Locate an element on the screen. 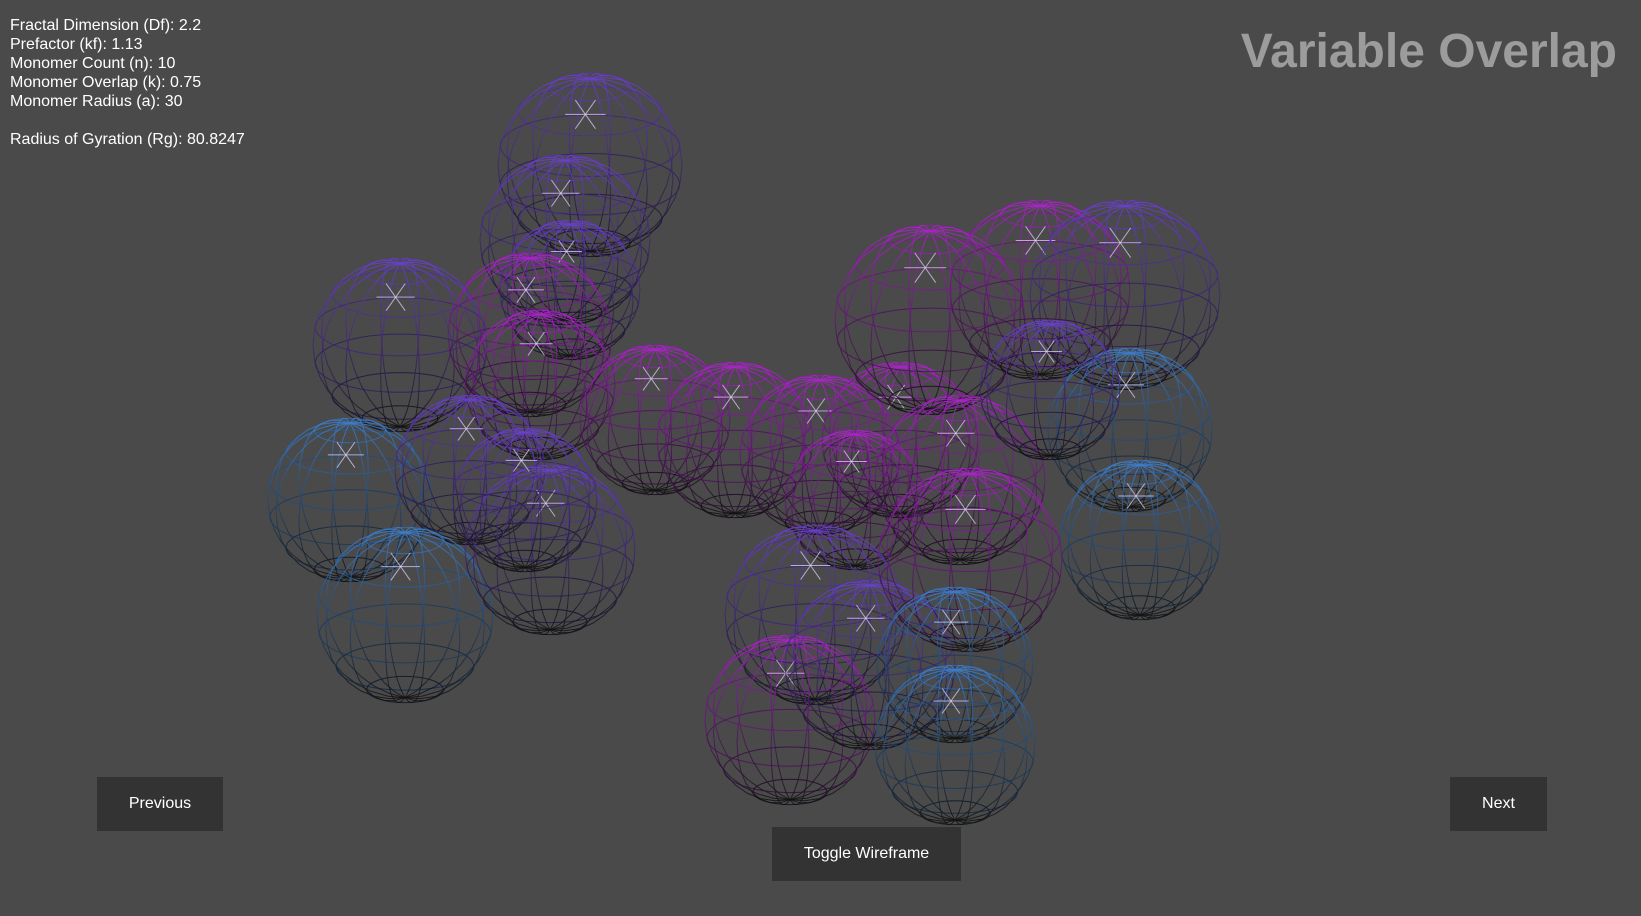  next-button: Next is located at coordinates (1498, 804).